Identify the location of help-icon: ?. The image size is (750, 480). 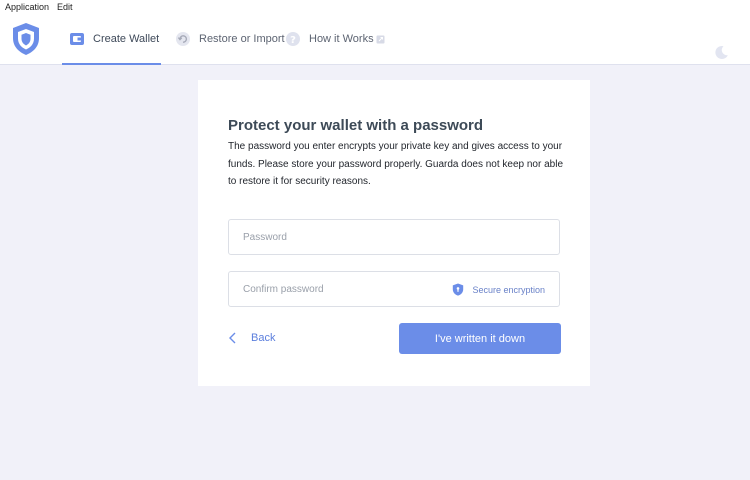
(293, 39).